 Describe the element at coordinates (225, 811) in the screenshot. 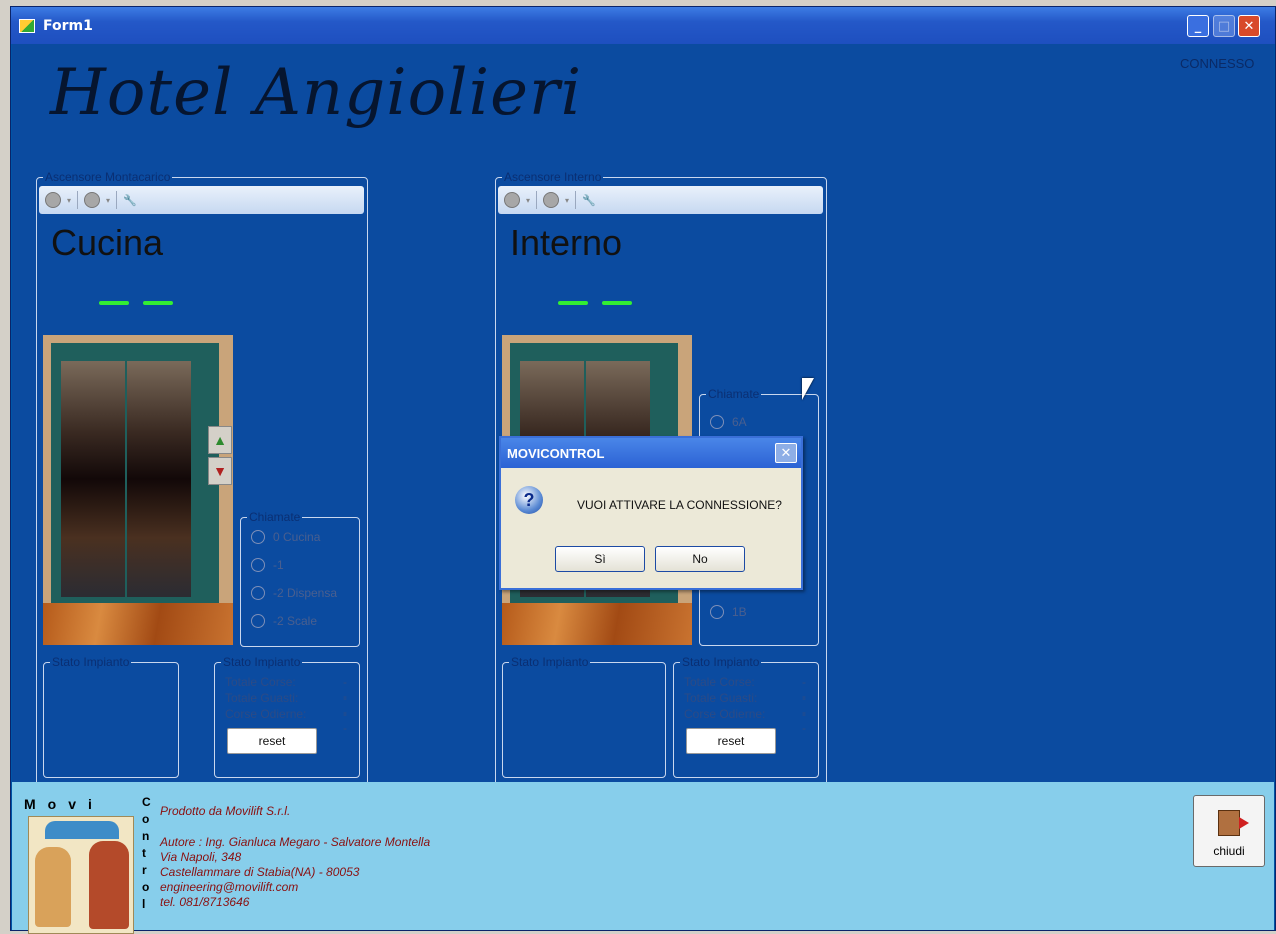

I see `produced-by: Prodotto da Movilift S.r.l.` at that location.